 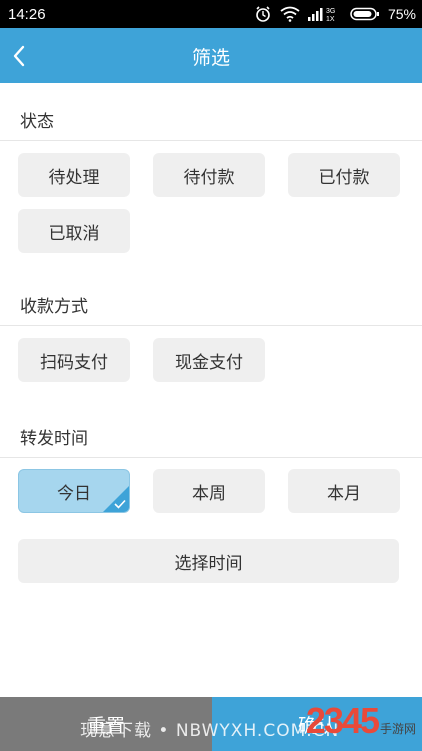 I want to click on page-title: 筛选, so click(x=210, y=58).